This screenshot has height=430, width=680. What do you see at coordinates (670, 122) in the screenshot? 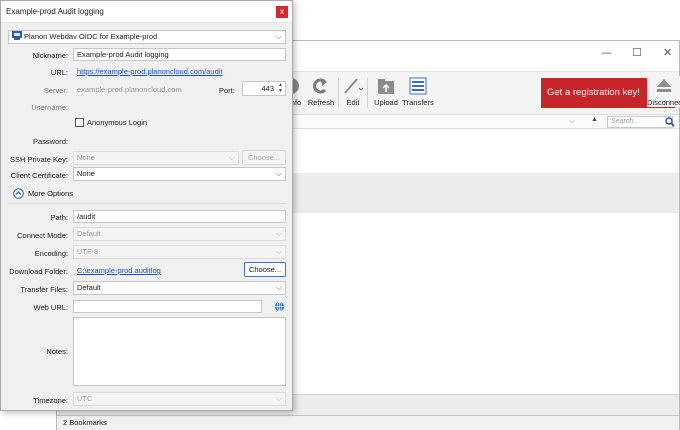
I see `search-icon` at bounding box center [670, 122].